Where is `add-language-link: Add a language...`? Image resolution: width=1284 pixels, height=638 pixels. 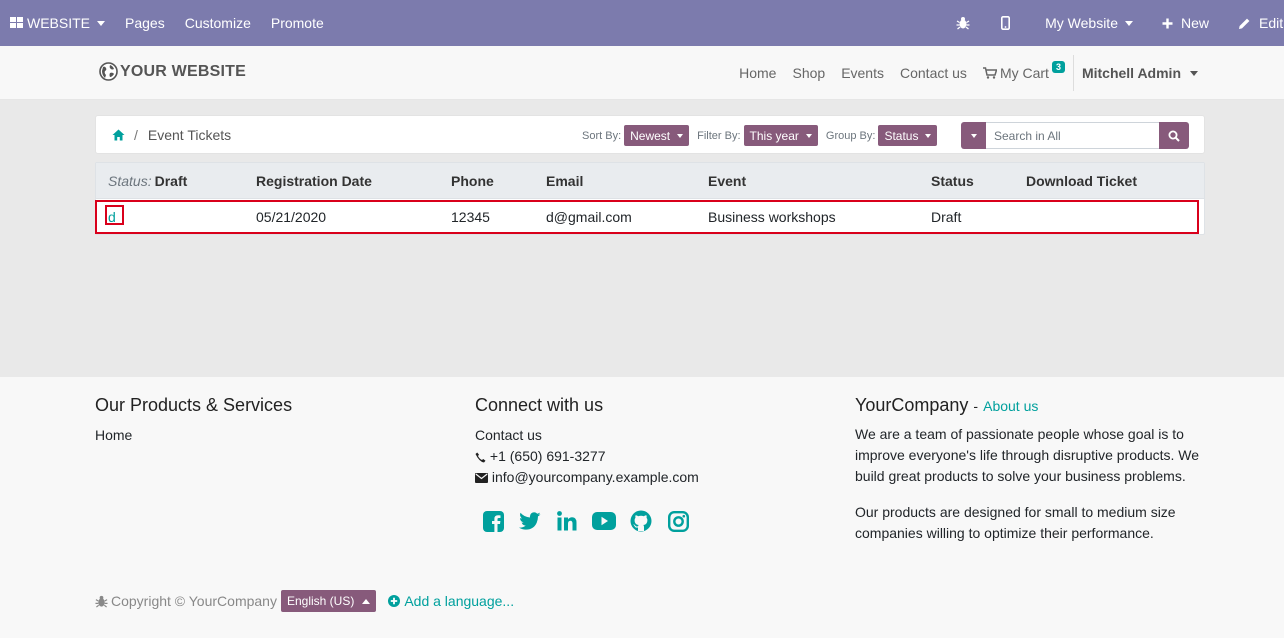
add-language-link: Add a language... is located at coordinates (451, 601).